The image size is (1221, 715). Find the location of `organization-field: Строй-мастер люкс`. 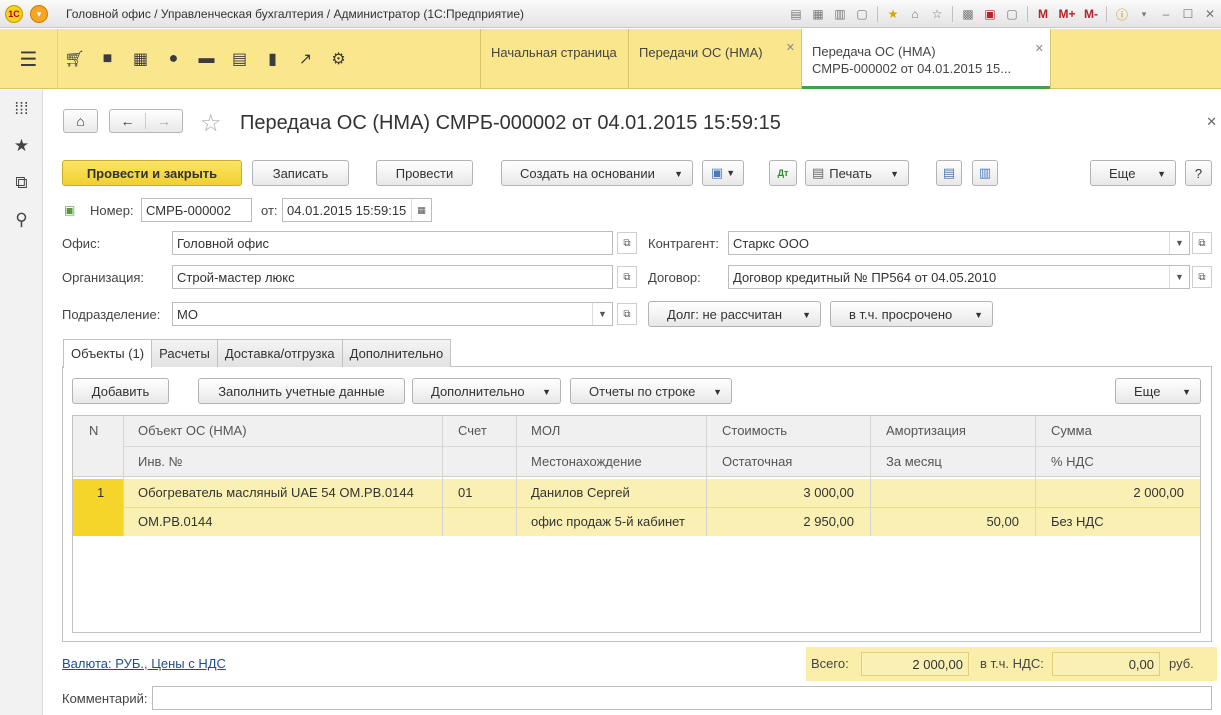

organization-field: Строй-мастер люкс is located at coordinates (392, 277).